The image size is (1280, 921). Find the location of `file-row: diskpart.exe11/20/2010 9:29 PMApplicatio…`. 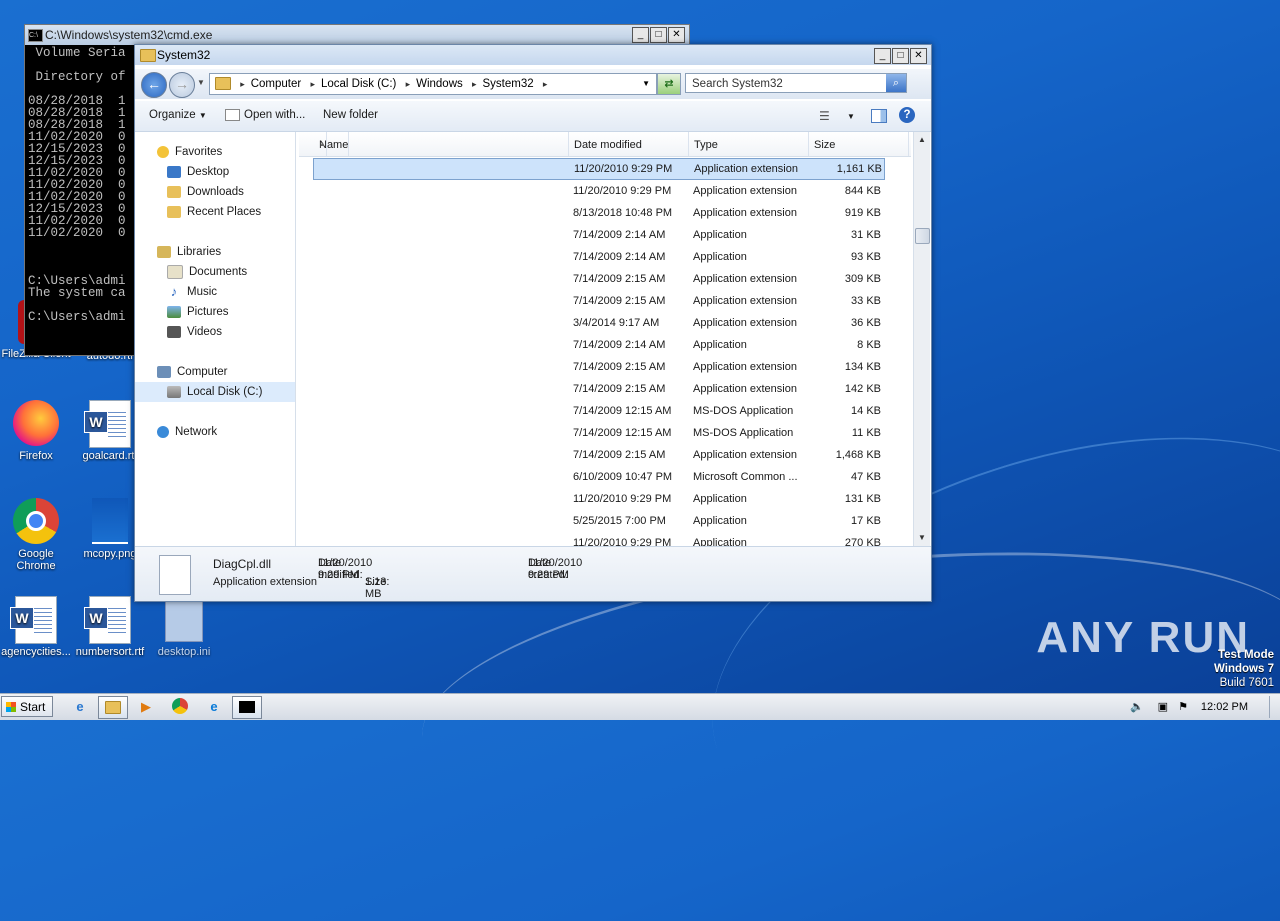

file-row: diskpart.exe11/20/2010 9:29 PMApplicatio… is located at coordinates (599, 499).